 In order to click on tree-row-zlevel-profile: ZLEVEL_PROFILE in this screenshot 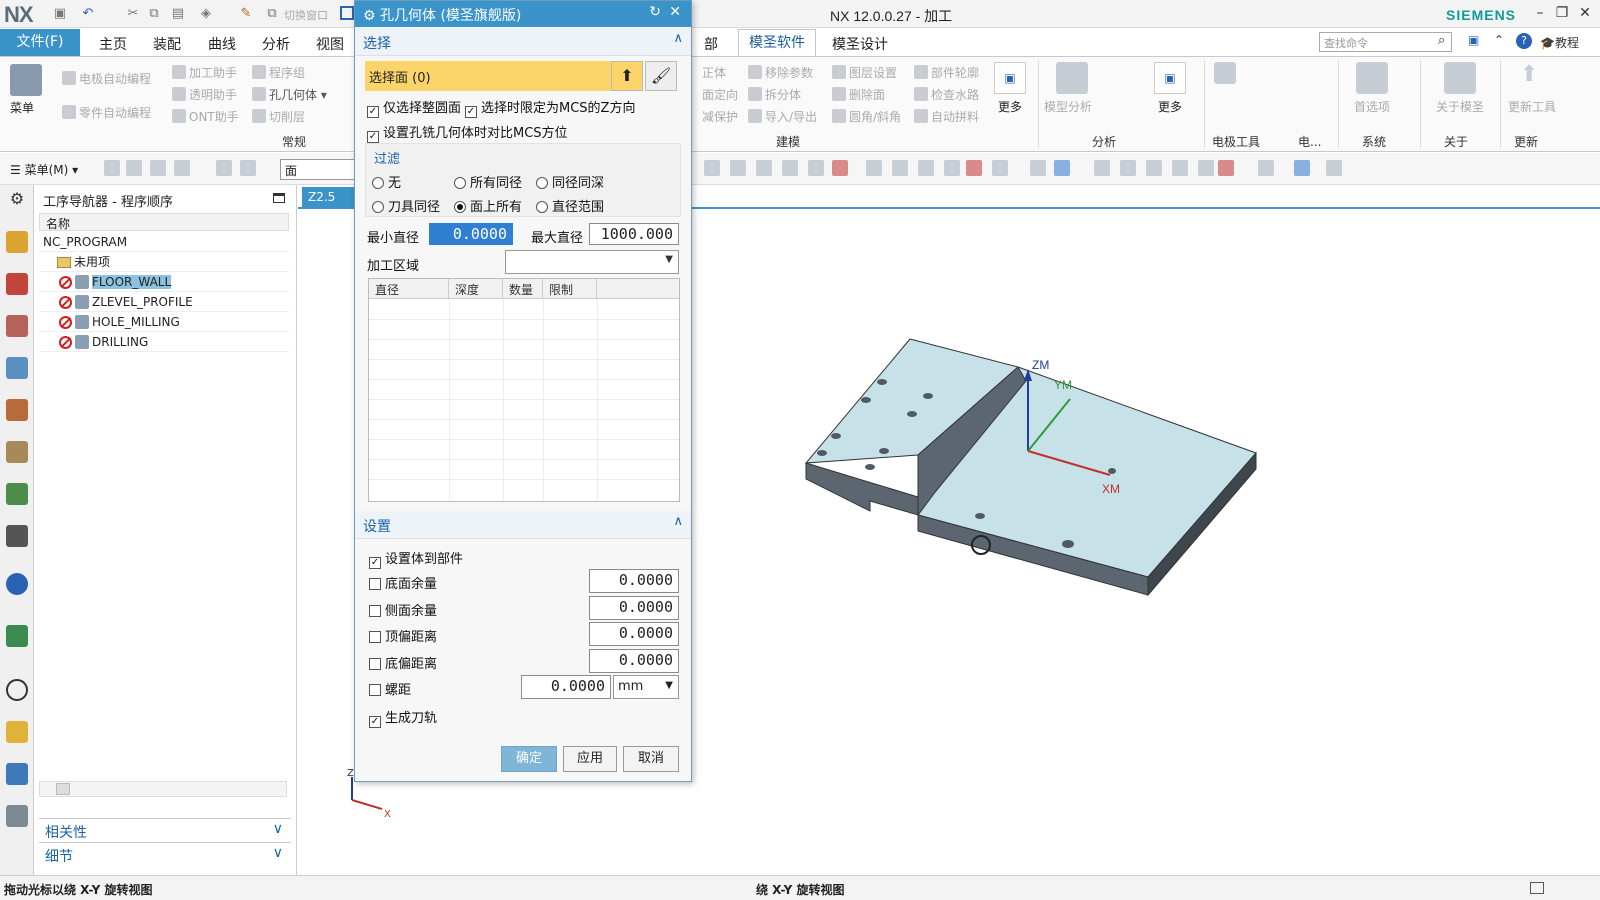, I will do `click(164, 302)`.